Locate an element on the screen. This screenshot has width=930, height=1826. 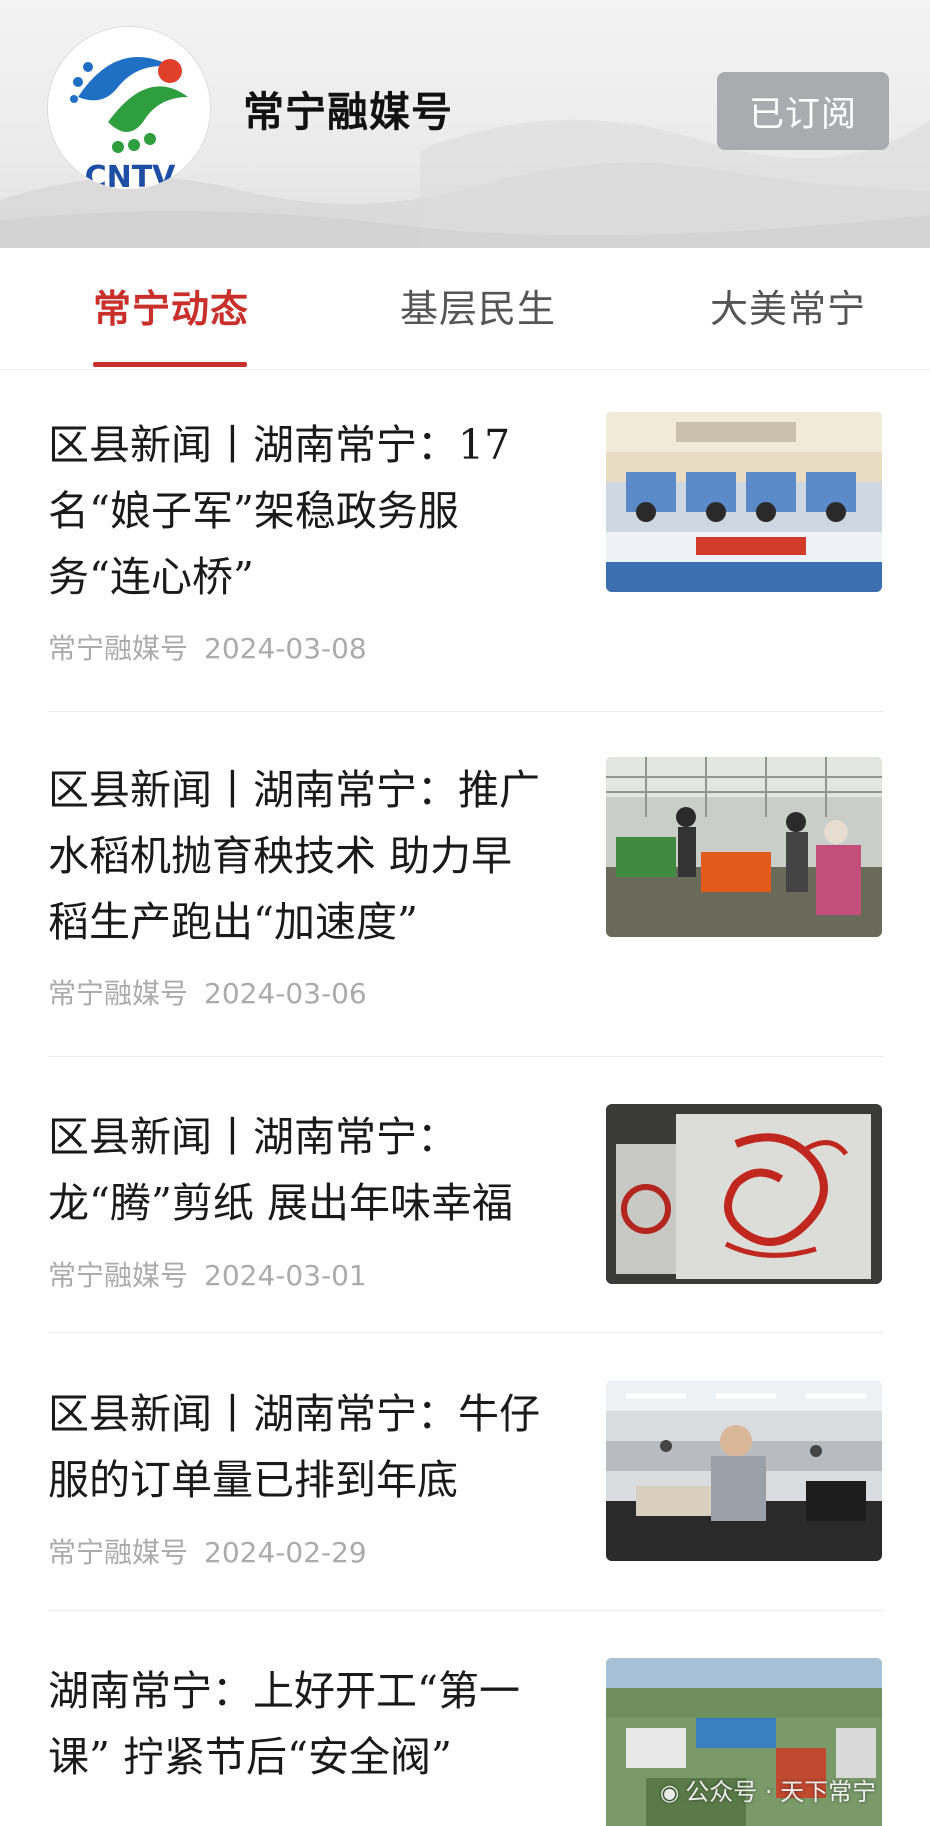
article-meta: 常宁融媒号 2024-03-08 is located at coordinates (207, 647).